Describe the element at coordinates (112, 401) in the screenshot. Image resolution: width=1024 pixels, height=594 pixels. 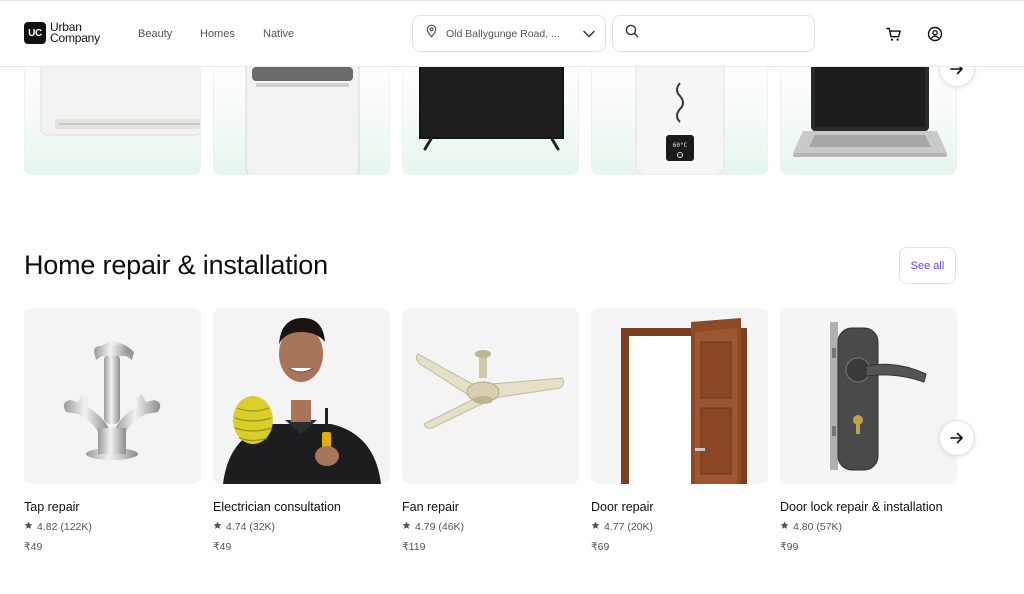
I see `tap-icon` at that location.